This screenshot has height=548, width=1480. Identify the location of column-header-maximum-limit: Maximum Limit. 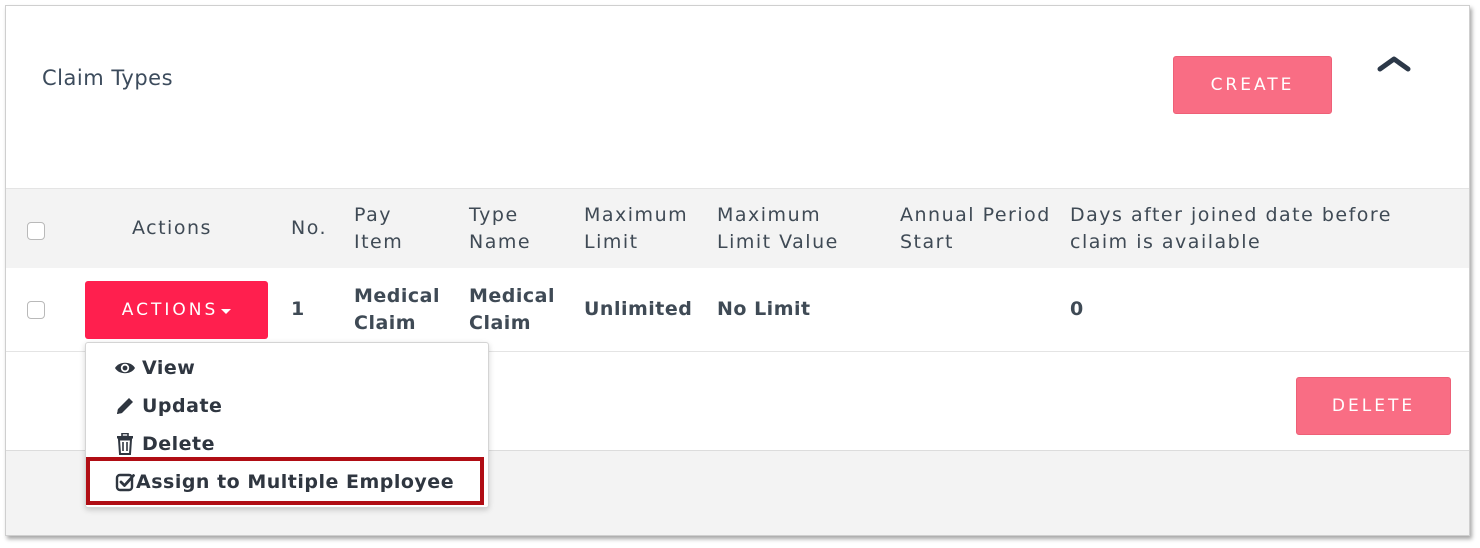
(636, 228).